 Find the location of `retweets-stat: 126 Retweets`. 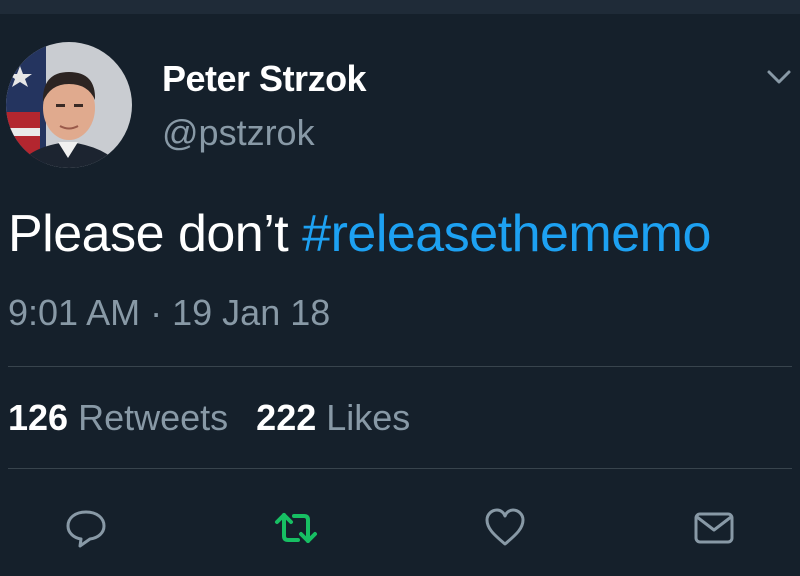

retweets-stat: 126 Retweets is located at coordinates (118, 417).